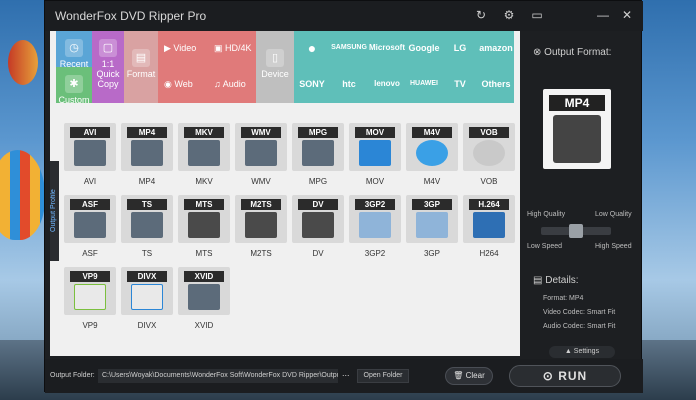 The image size is (696, 400). I want to click on video-label: Video, so click(185, 48).